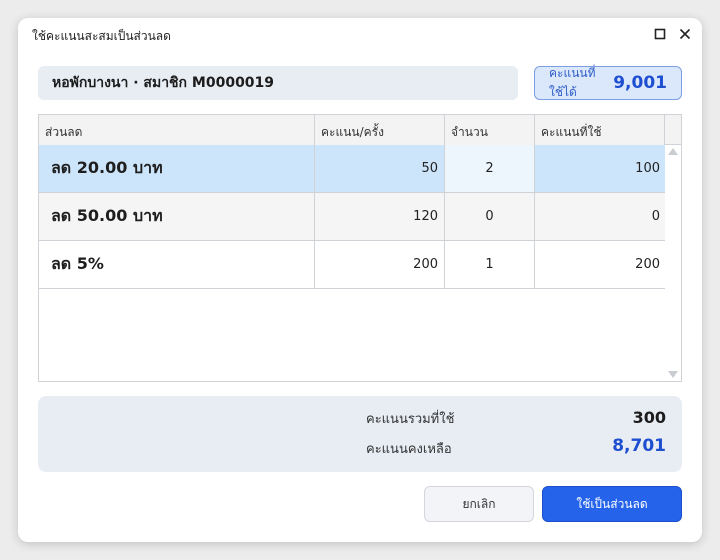  Describe the element at coordinates (647, 264) in the screenshot. I see `points-used: 200` at that location.